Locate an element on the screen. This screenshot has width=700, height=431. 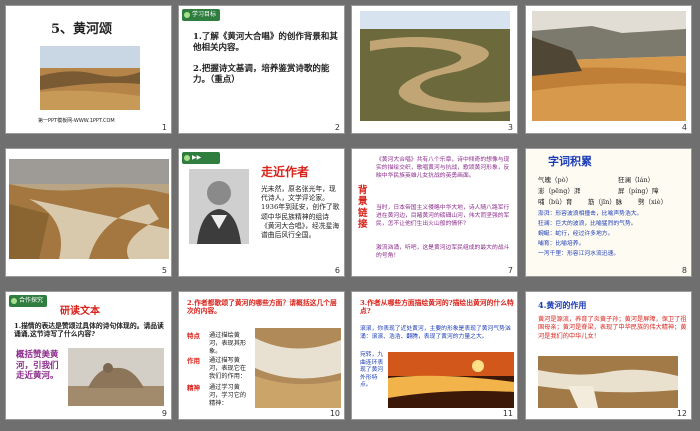
slide-number: 9 is located at coordinates (164, 413).